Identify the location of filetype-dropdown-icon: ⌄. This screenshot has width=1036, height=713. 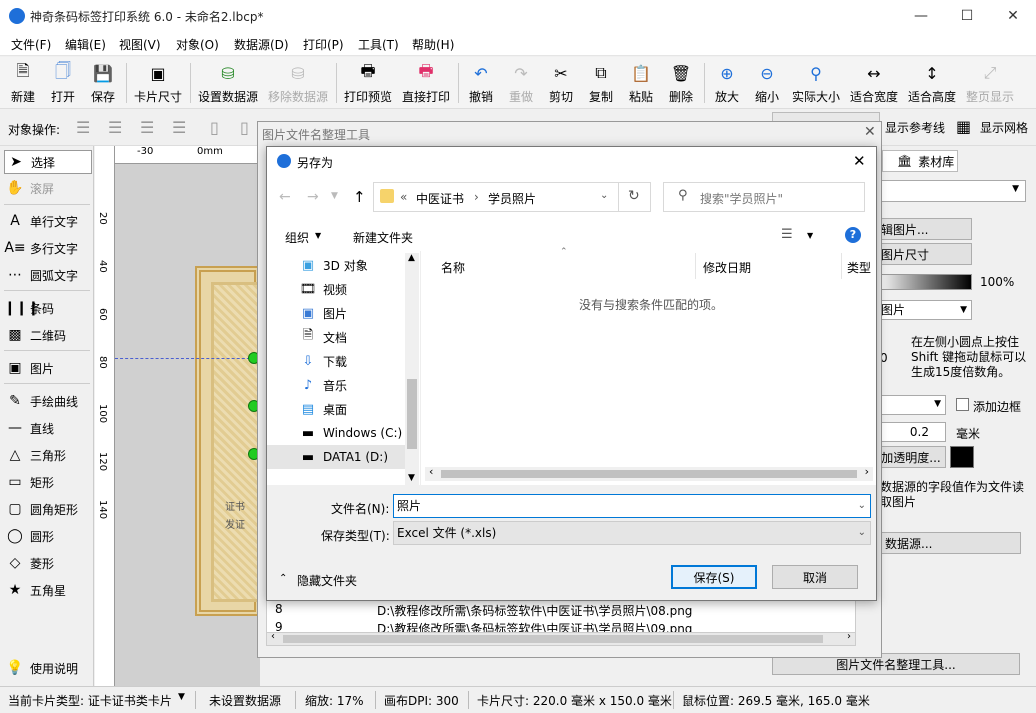
(862, 533).